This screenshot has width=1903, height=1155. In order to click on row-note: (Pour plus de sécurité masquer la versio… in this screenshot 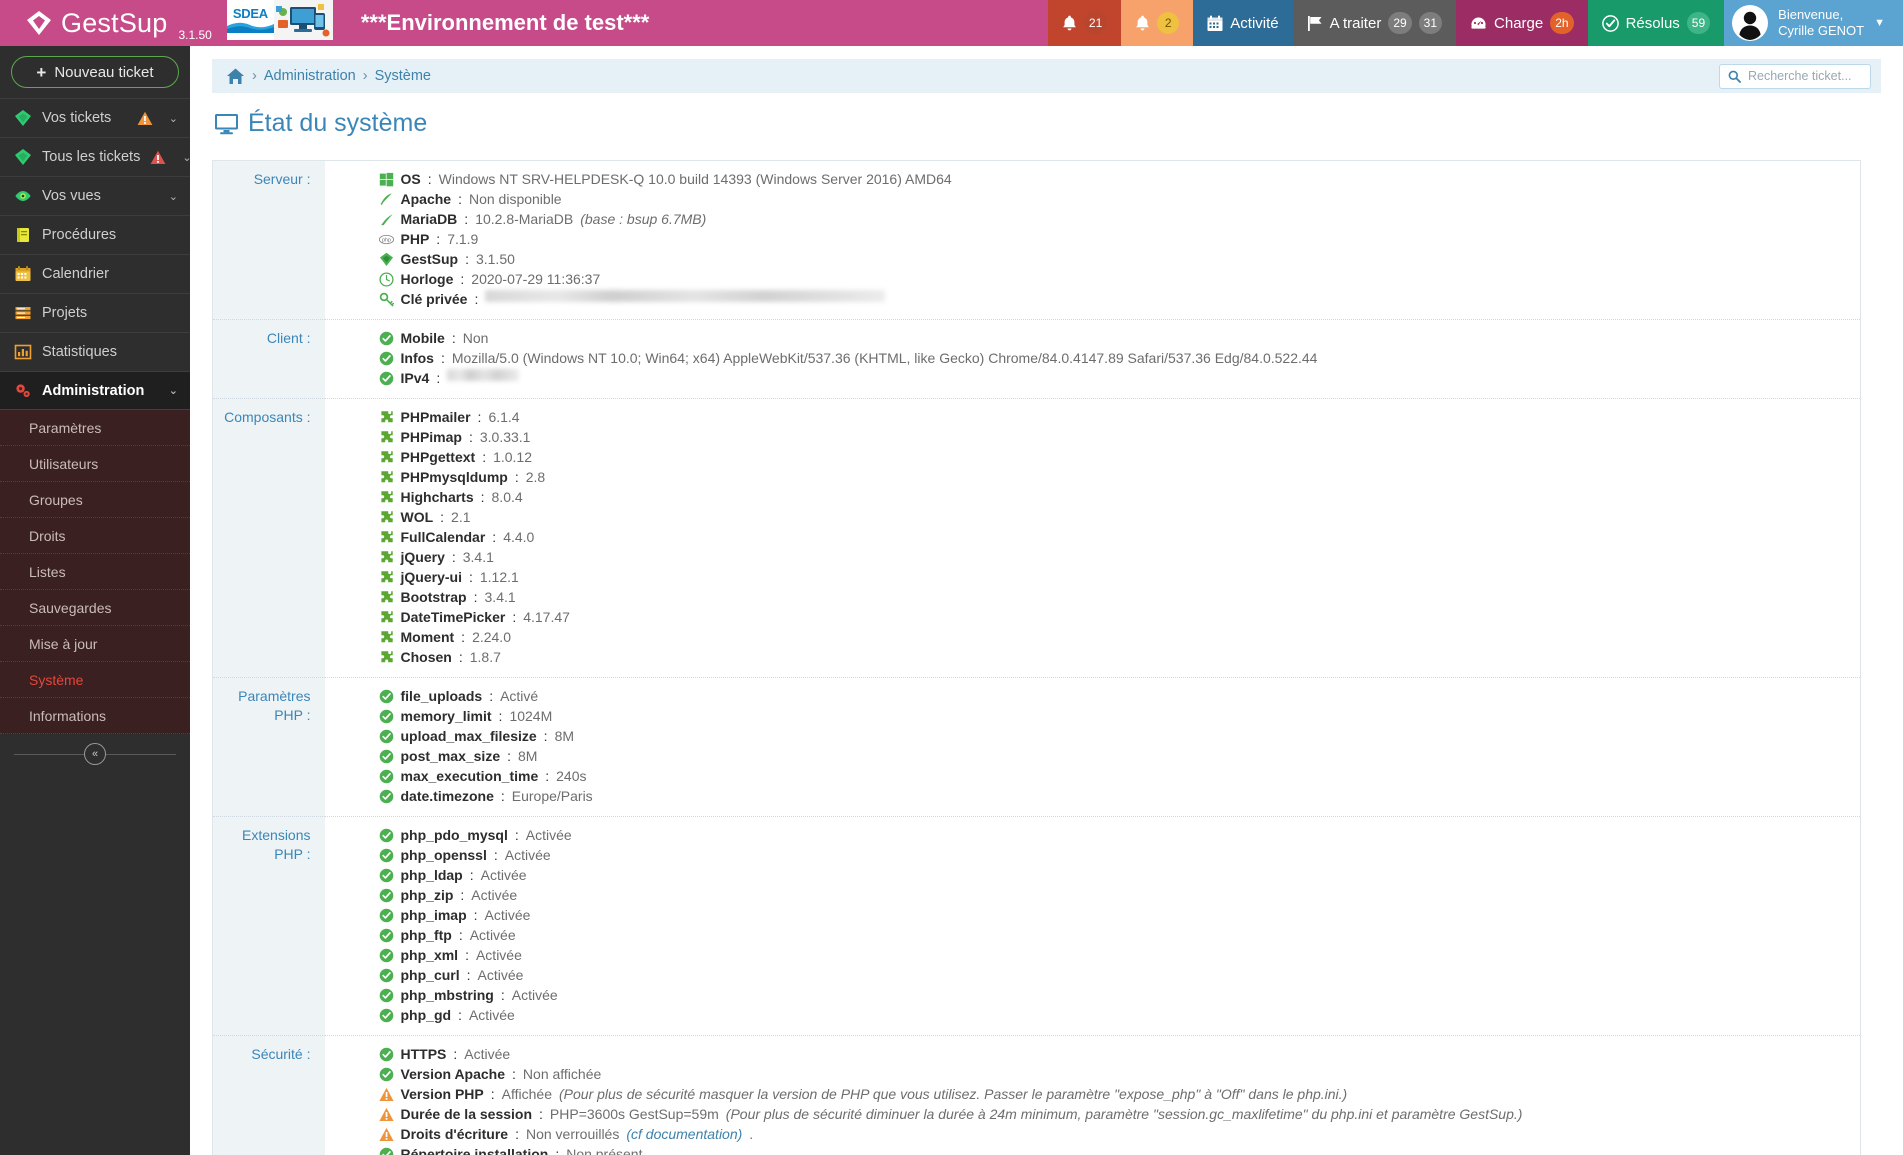, I will do `click(953, 1093)`.